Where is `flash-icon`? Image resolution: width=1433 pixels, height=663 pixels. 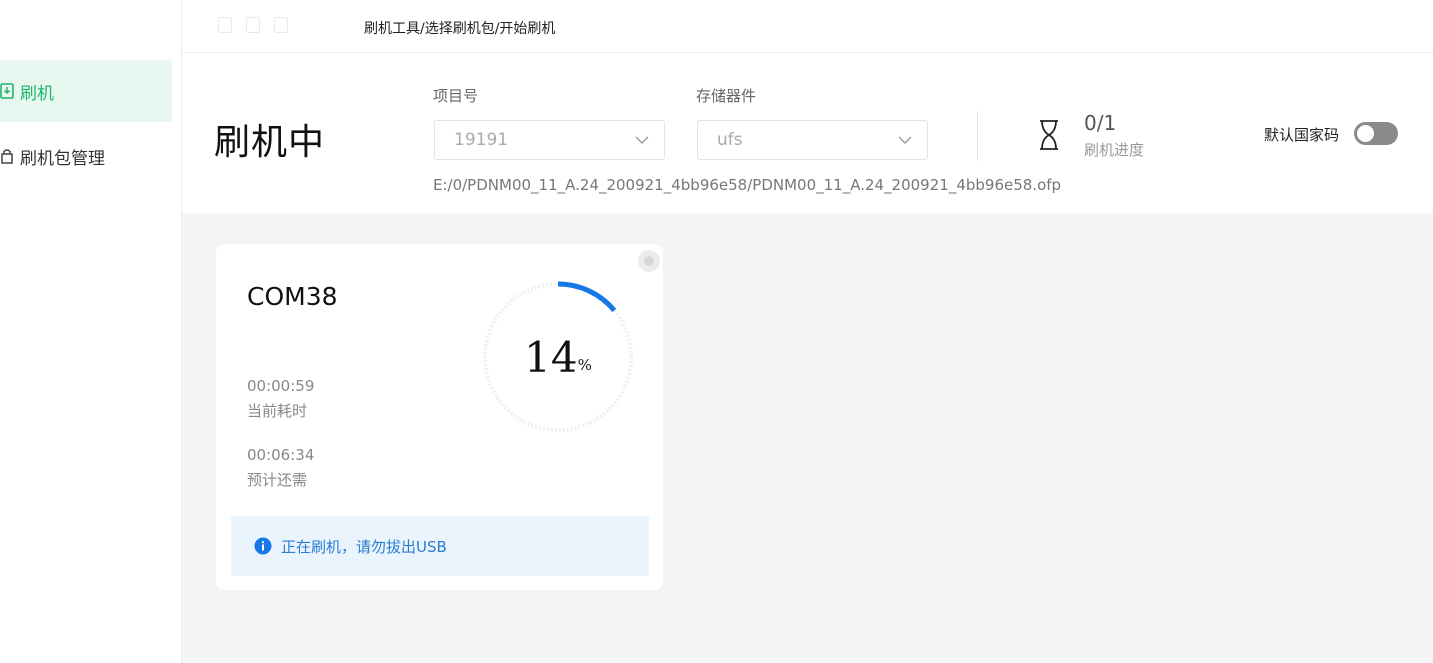 flash-icon is located at coordinates (7, 91).